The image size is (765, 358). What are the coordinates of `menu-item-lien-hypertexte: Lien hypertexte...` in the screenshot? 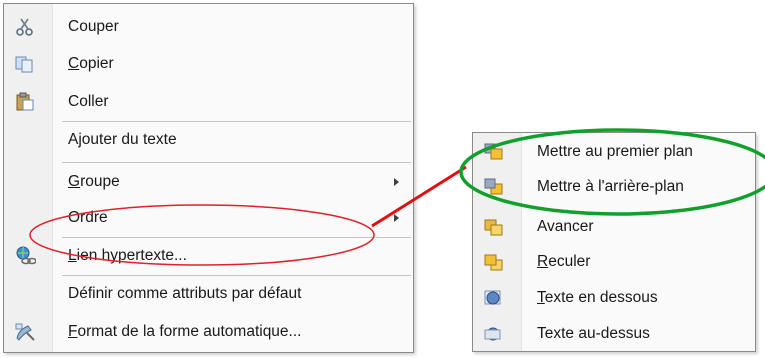 It's located at (208, 256).